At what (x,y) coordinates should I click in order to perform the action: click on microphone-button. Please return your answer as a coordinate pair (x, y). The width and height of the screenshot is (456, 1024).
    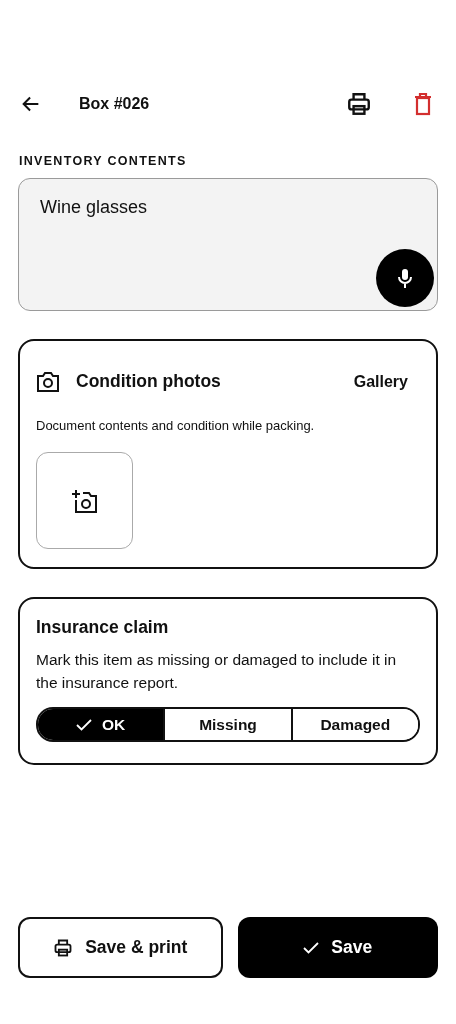
    Looking at the image, I should click on (405, 278).